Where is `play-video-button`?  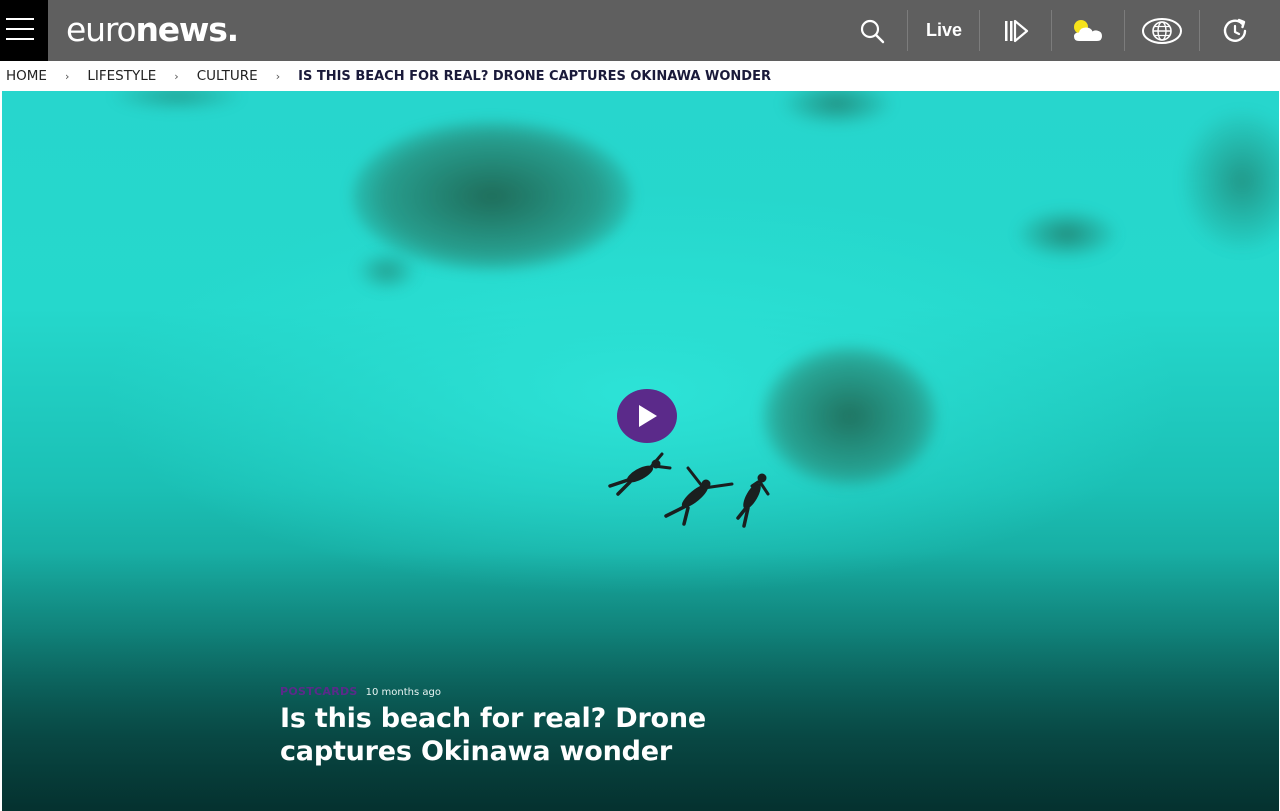
play-video-button is located at coordinates (647, 416).